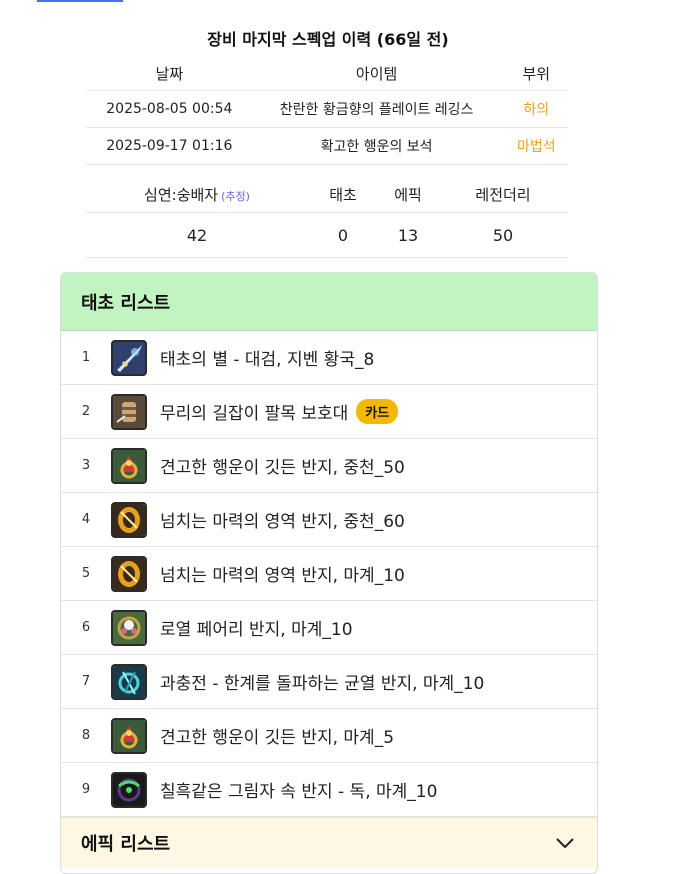 The image size is (696, 874). Describe the element at coordinates (343, 235) in the screenshot. I see `stats-value-primeval: 0` at that location.